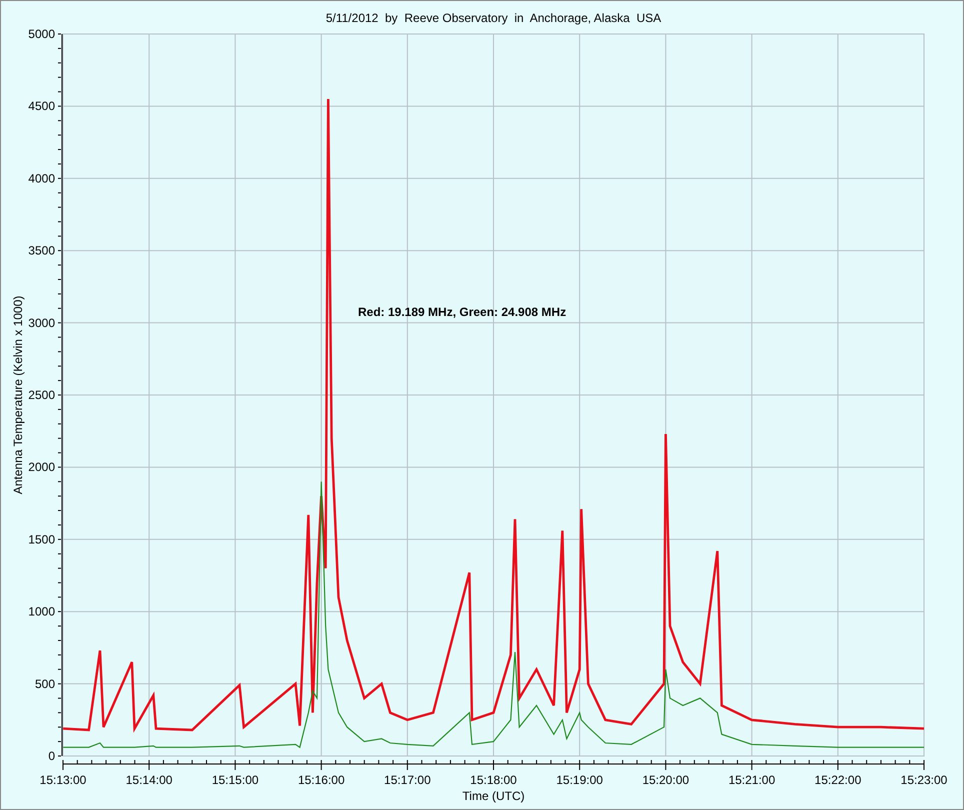  I want to click on y-tick-label: 1500, so click(41, 539).